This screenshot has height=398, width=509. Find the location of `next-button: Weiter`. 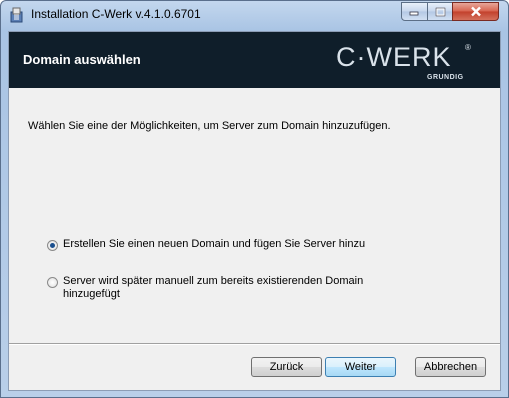

next-button: Weiter is located at coordinates (360, 367).